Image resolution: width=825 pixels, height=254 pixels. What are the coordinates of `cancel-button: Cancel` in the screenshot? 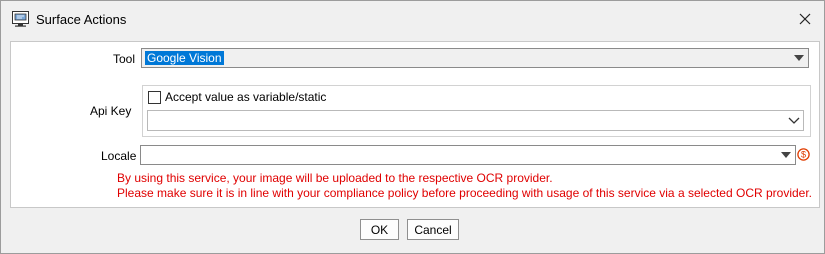 It's located at (433, 229).